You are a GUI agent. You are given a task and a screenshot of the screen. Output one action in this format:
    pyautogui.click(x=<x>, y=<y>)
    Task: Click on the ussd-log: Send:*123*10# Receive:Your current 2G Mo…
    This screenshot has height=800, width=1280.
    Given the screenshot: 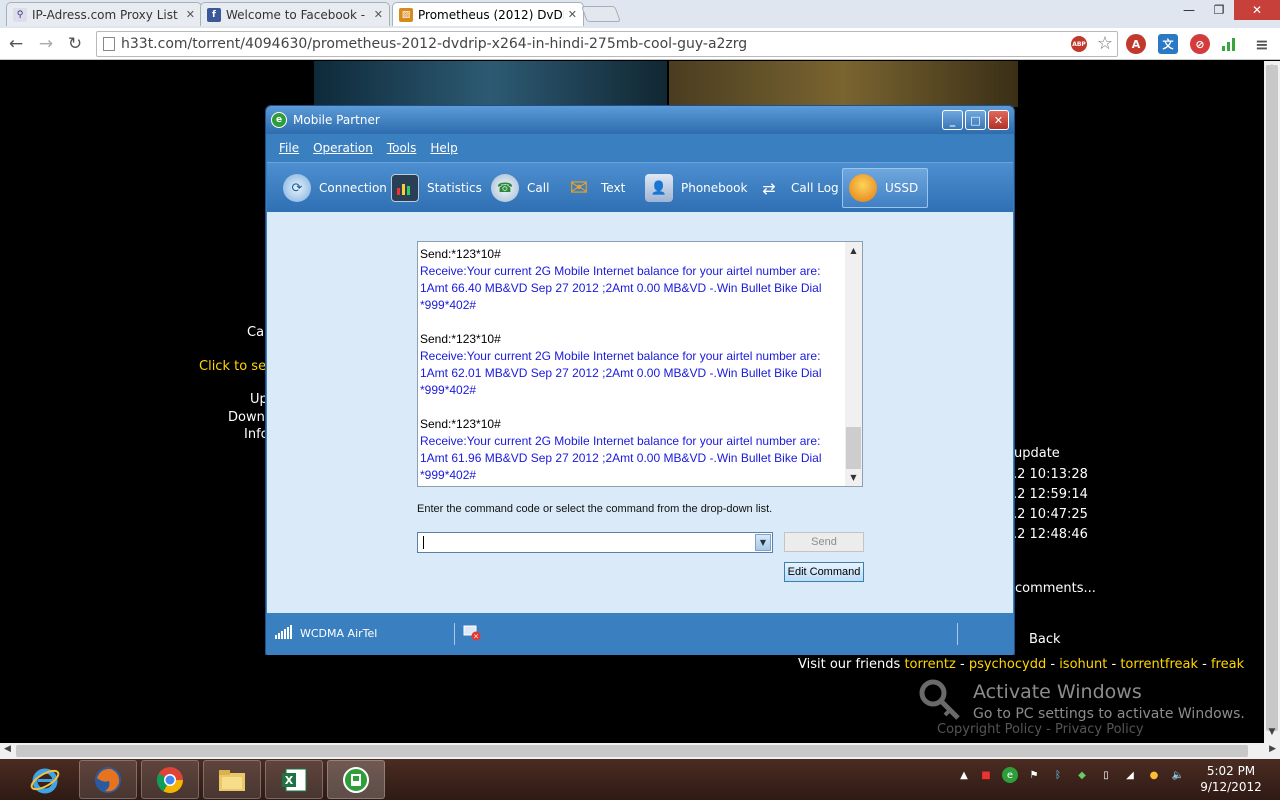 What is the action you would take?
    pyautogui.click(x=640, y=364)
    